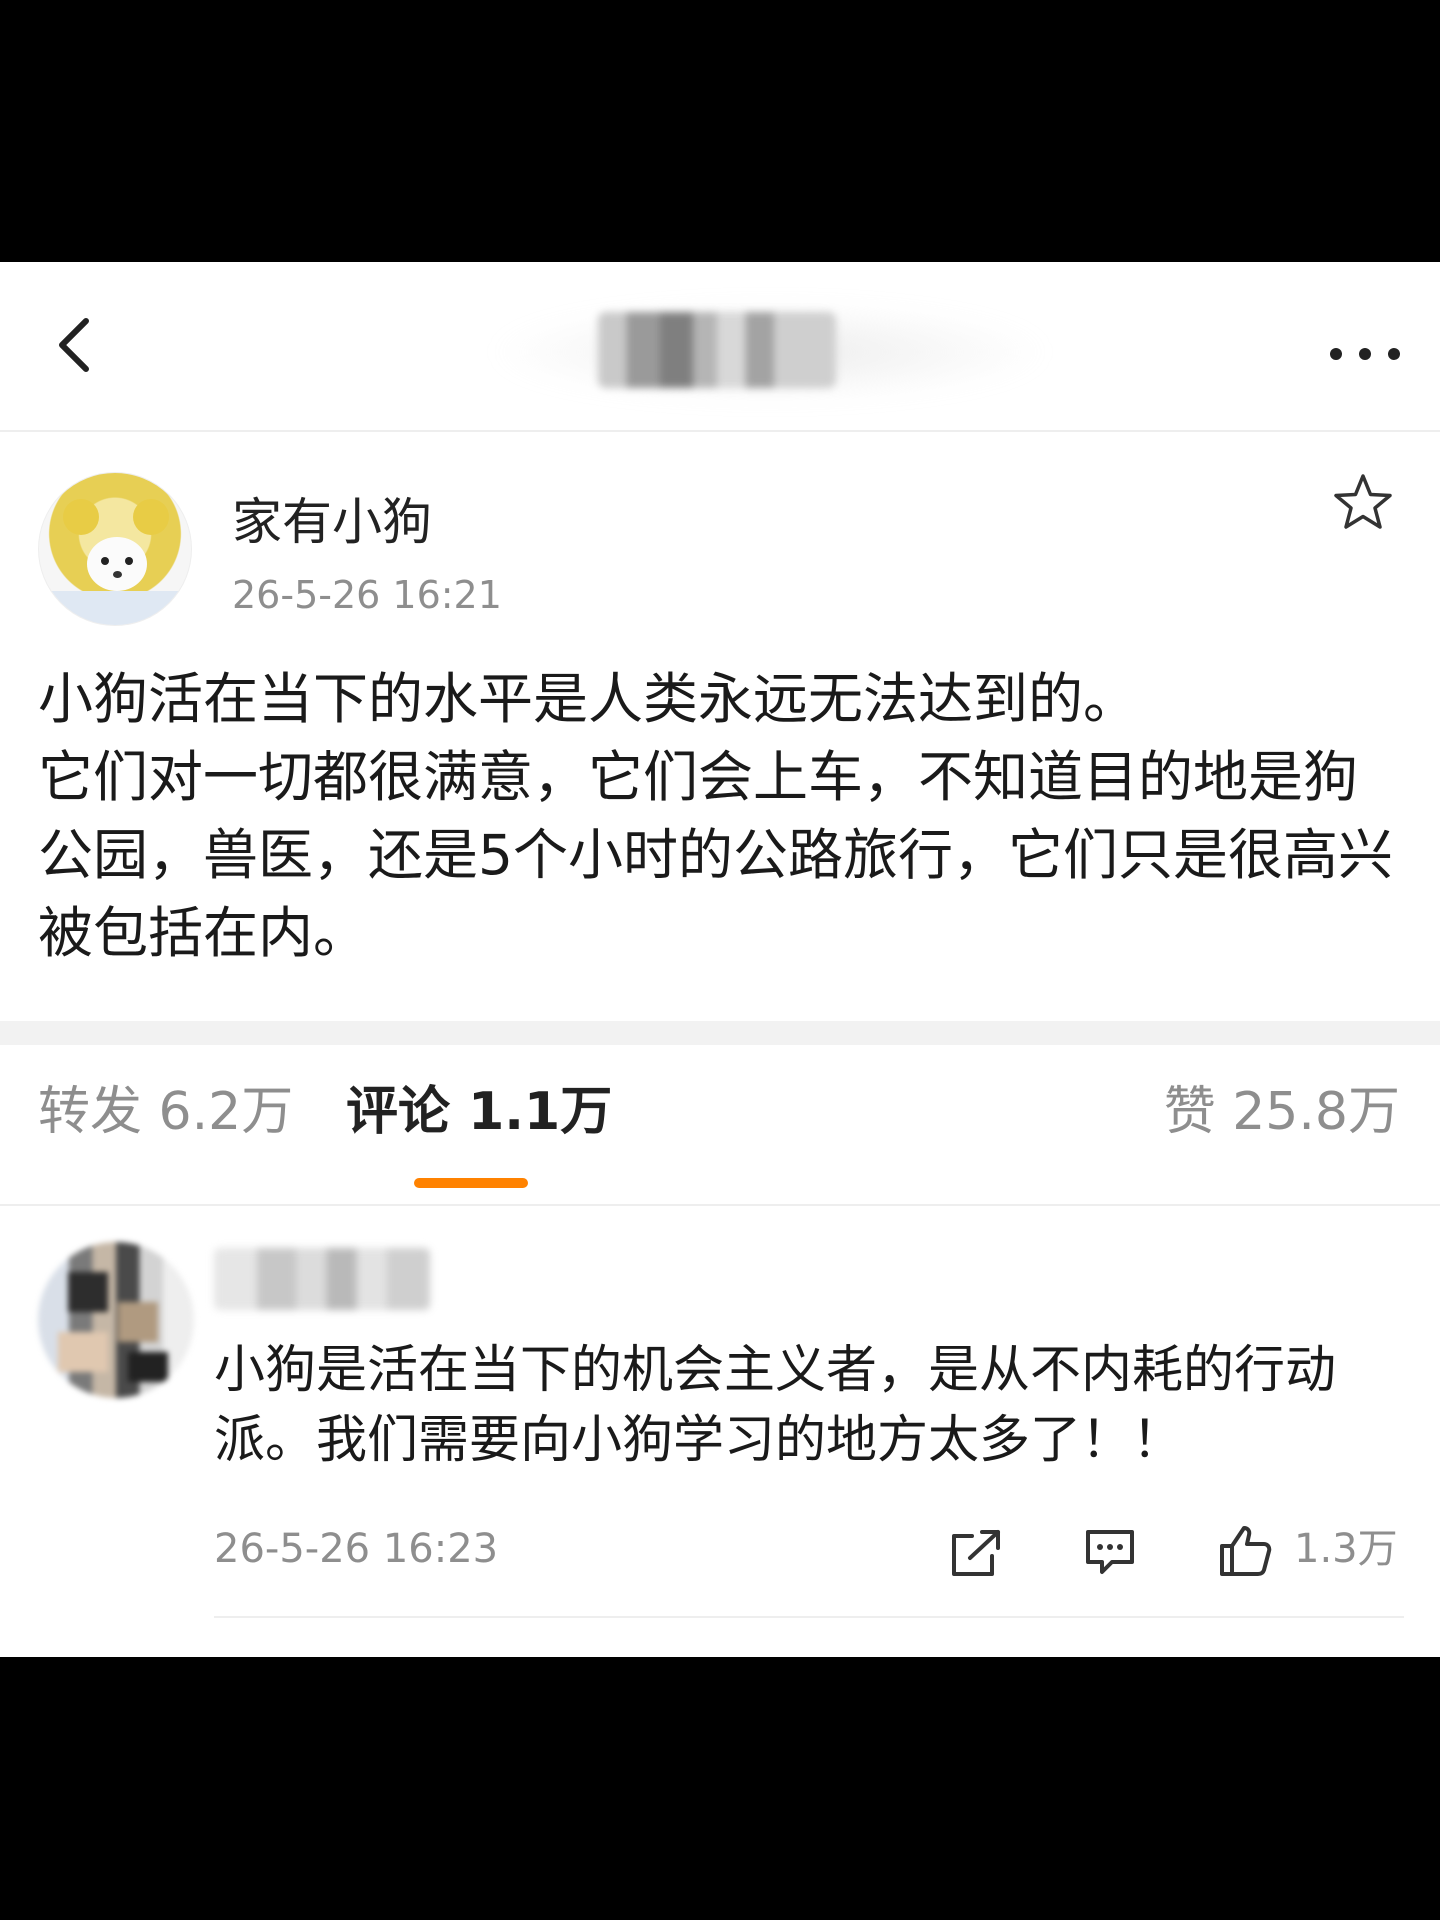 The height and width of the screenshot is (1920, 1440). Describe the element at coordinates (1346, 1549) in the screenshot. I see `comment-like-count: 1.3万` at that location.